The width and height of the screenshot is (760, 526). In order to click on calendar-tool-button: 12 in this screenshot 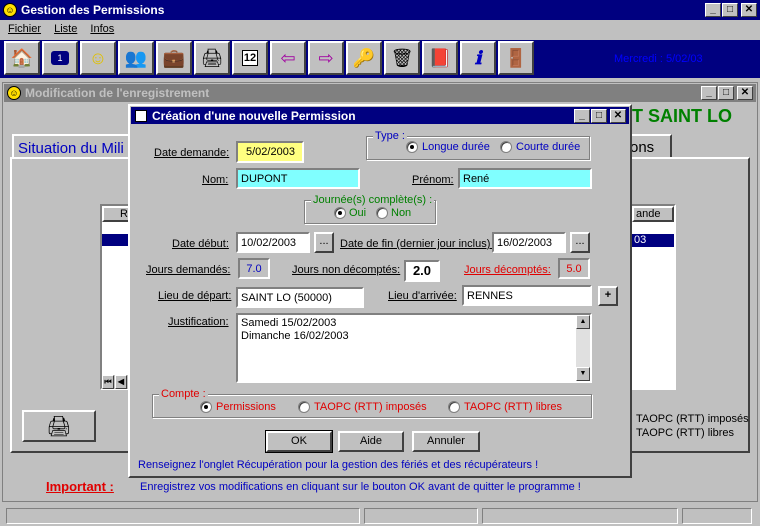, I will do `click(250, 58)`.